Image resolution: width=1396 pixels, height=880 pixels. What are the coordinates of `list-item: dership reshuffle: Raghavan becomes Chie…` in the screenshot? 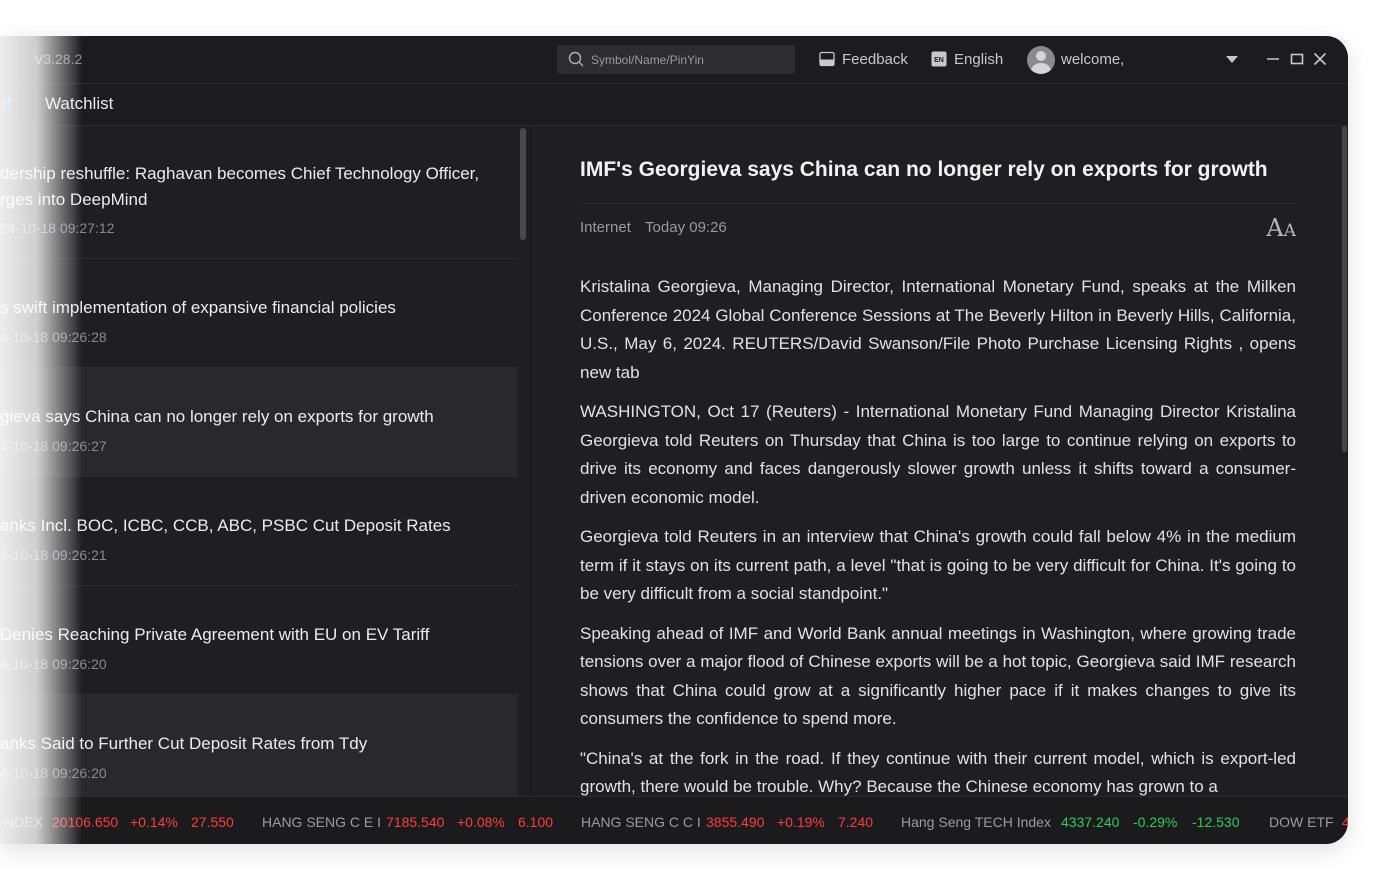 It's located at (259, 192).